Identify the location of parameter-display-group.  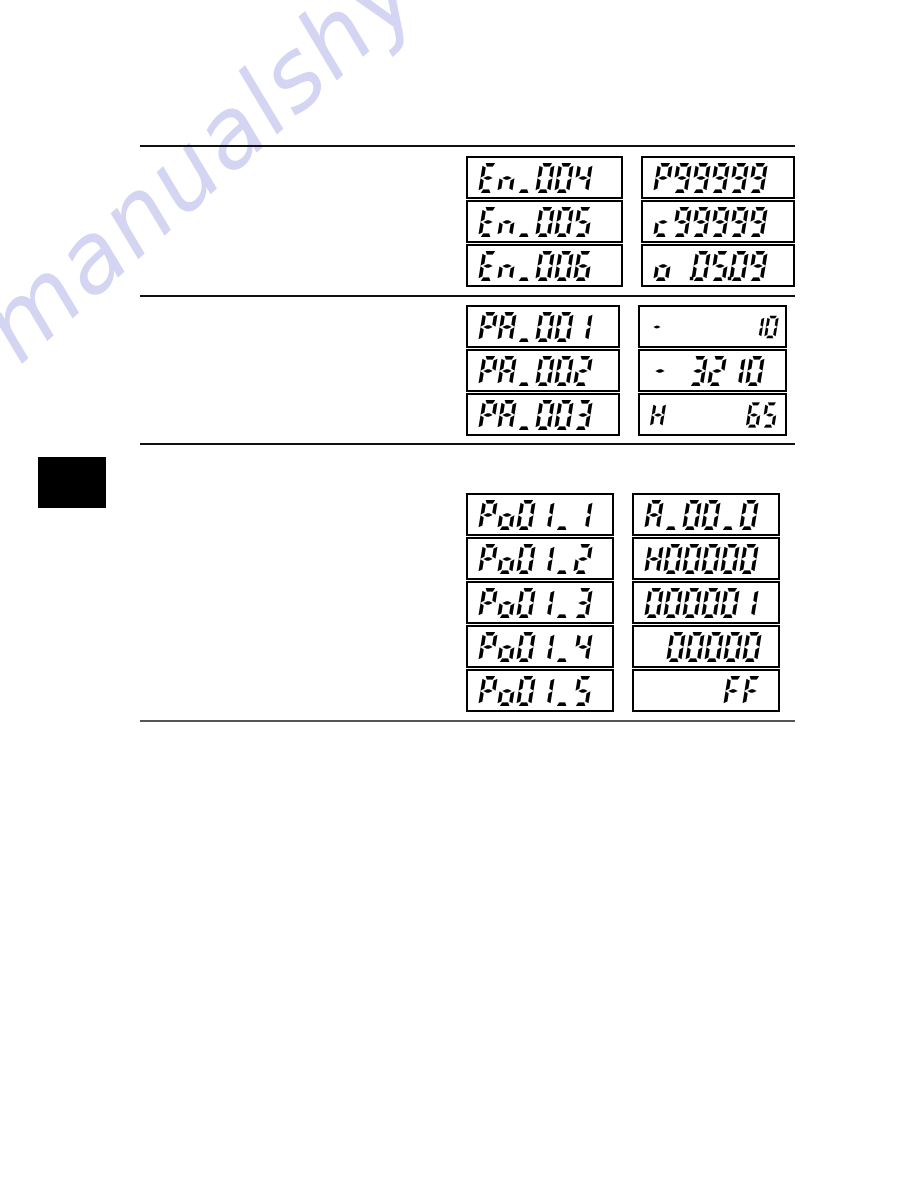
(626, 370).